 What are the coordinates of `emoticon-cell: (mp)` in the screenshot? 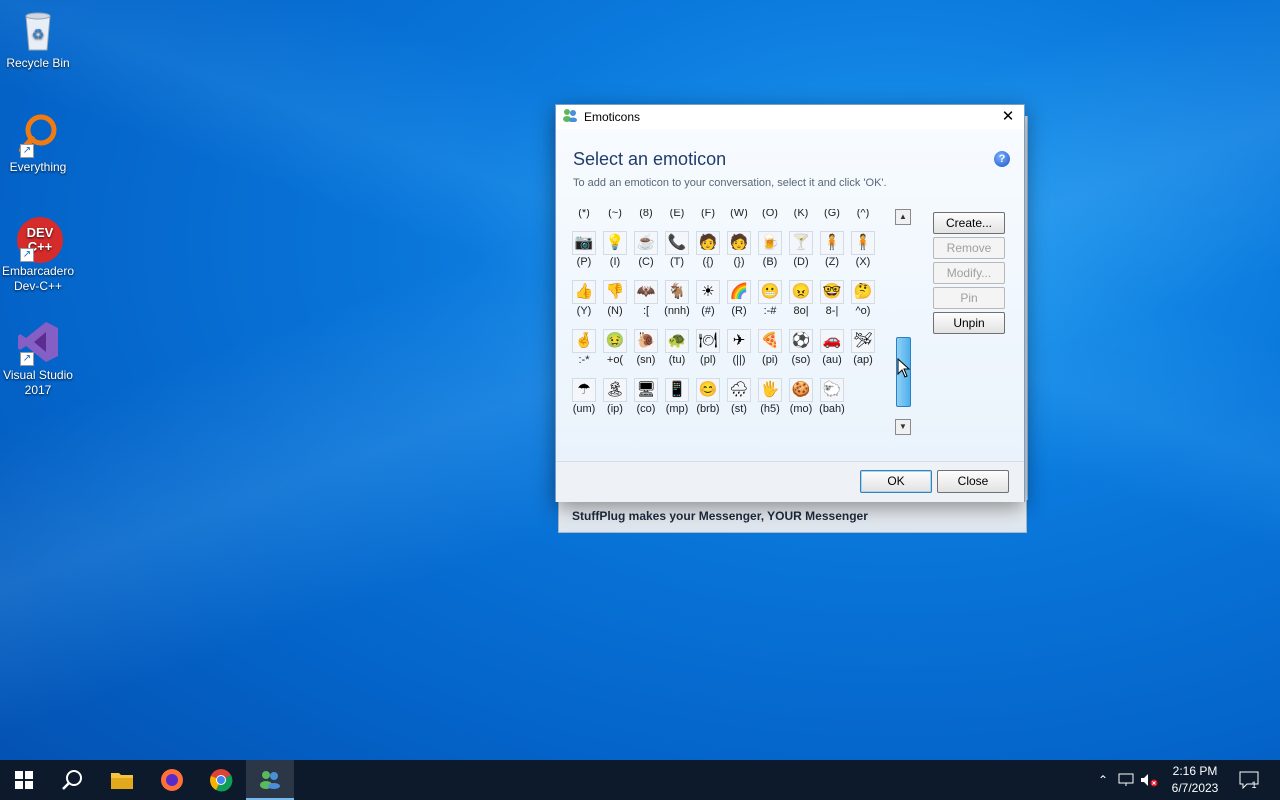 It's located at (677, 409).